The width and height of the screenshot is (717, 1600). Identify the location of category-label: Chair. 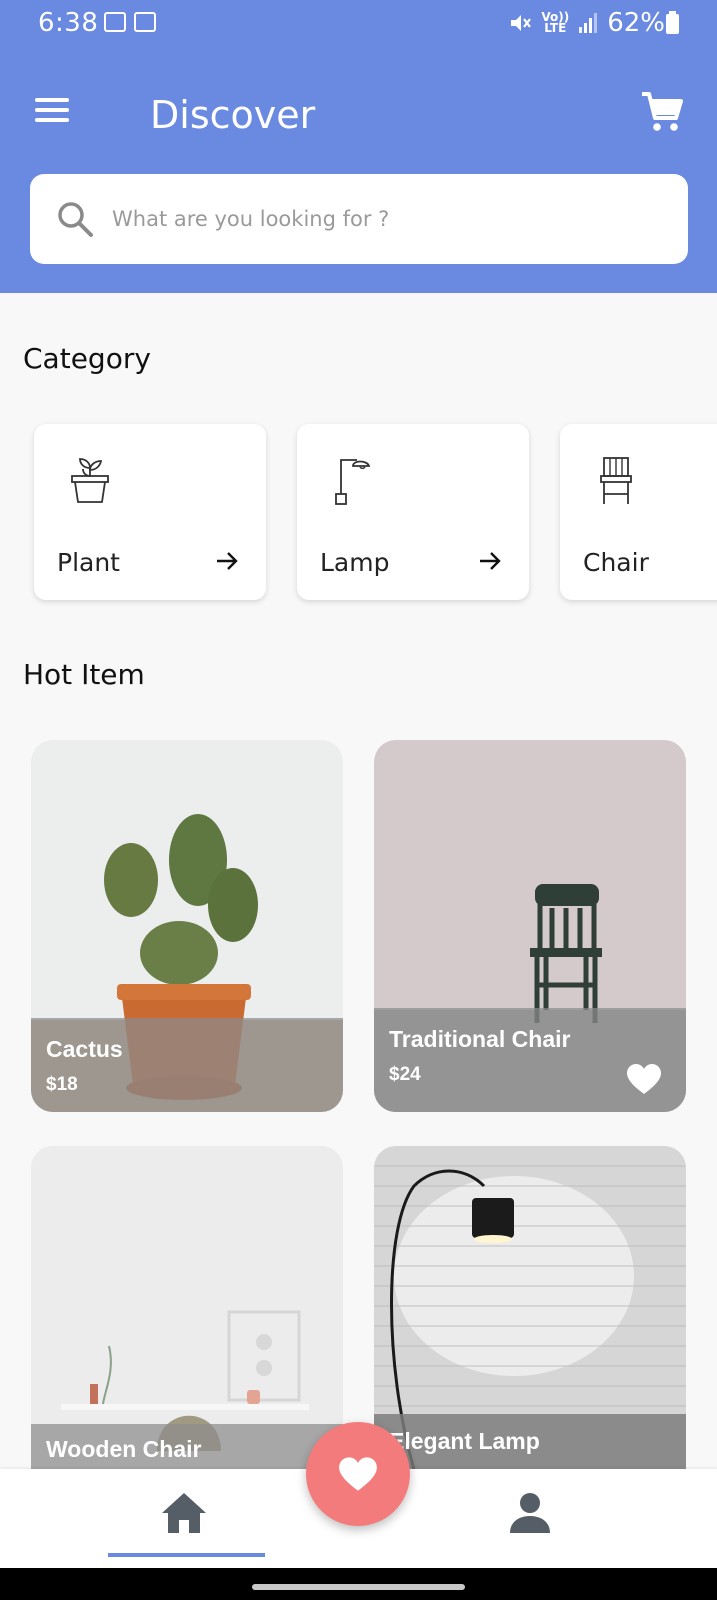
(616, 562).